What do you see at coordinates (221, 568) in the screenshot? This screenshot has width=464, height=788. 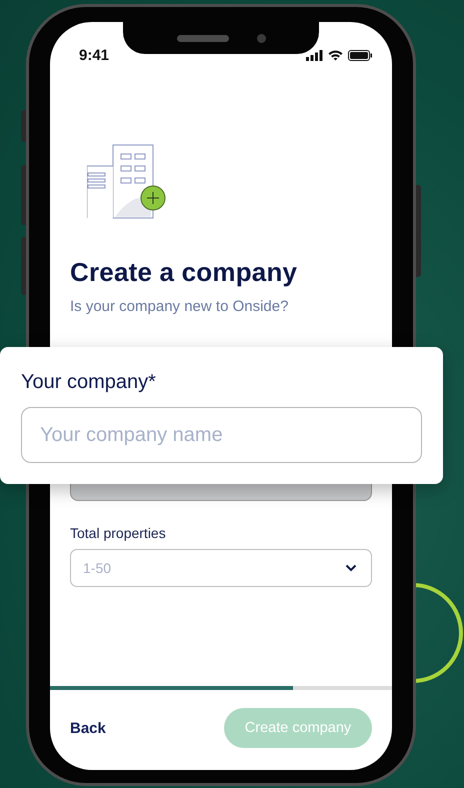 I see `properties-select: 1-50` at bounding box center [221, 568].